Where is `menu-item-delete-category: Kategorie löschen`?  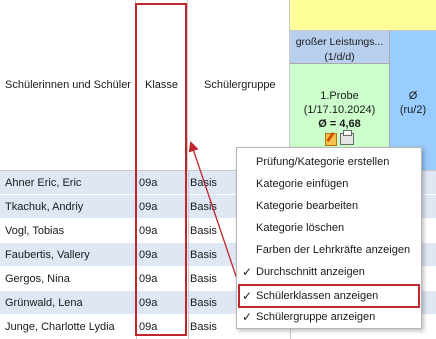 menu-item-delete-category: Kategorie löschen is located at coordinates (329, 228).